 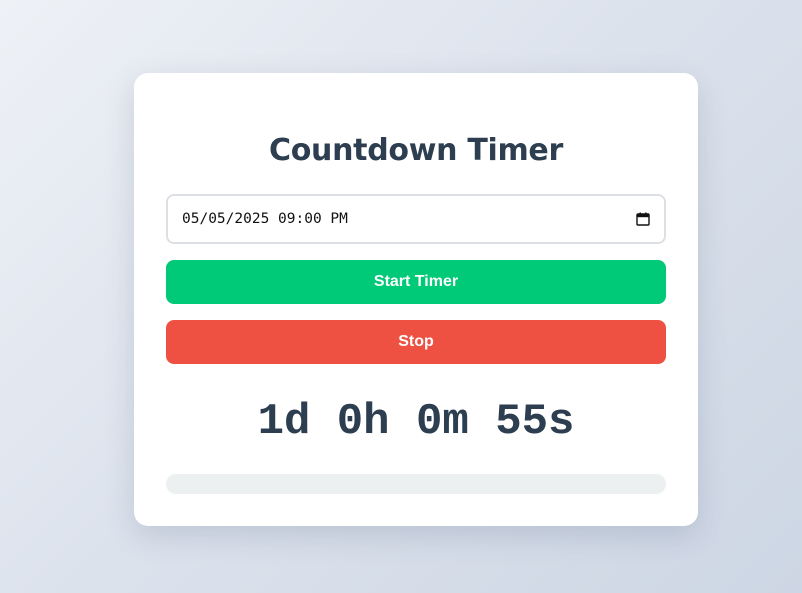 What do you see at coordinates (416, 150) in the screenshot?
I see `page-title: Countdown Timer` at bounding box center [416, 150].